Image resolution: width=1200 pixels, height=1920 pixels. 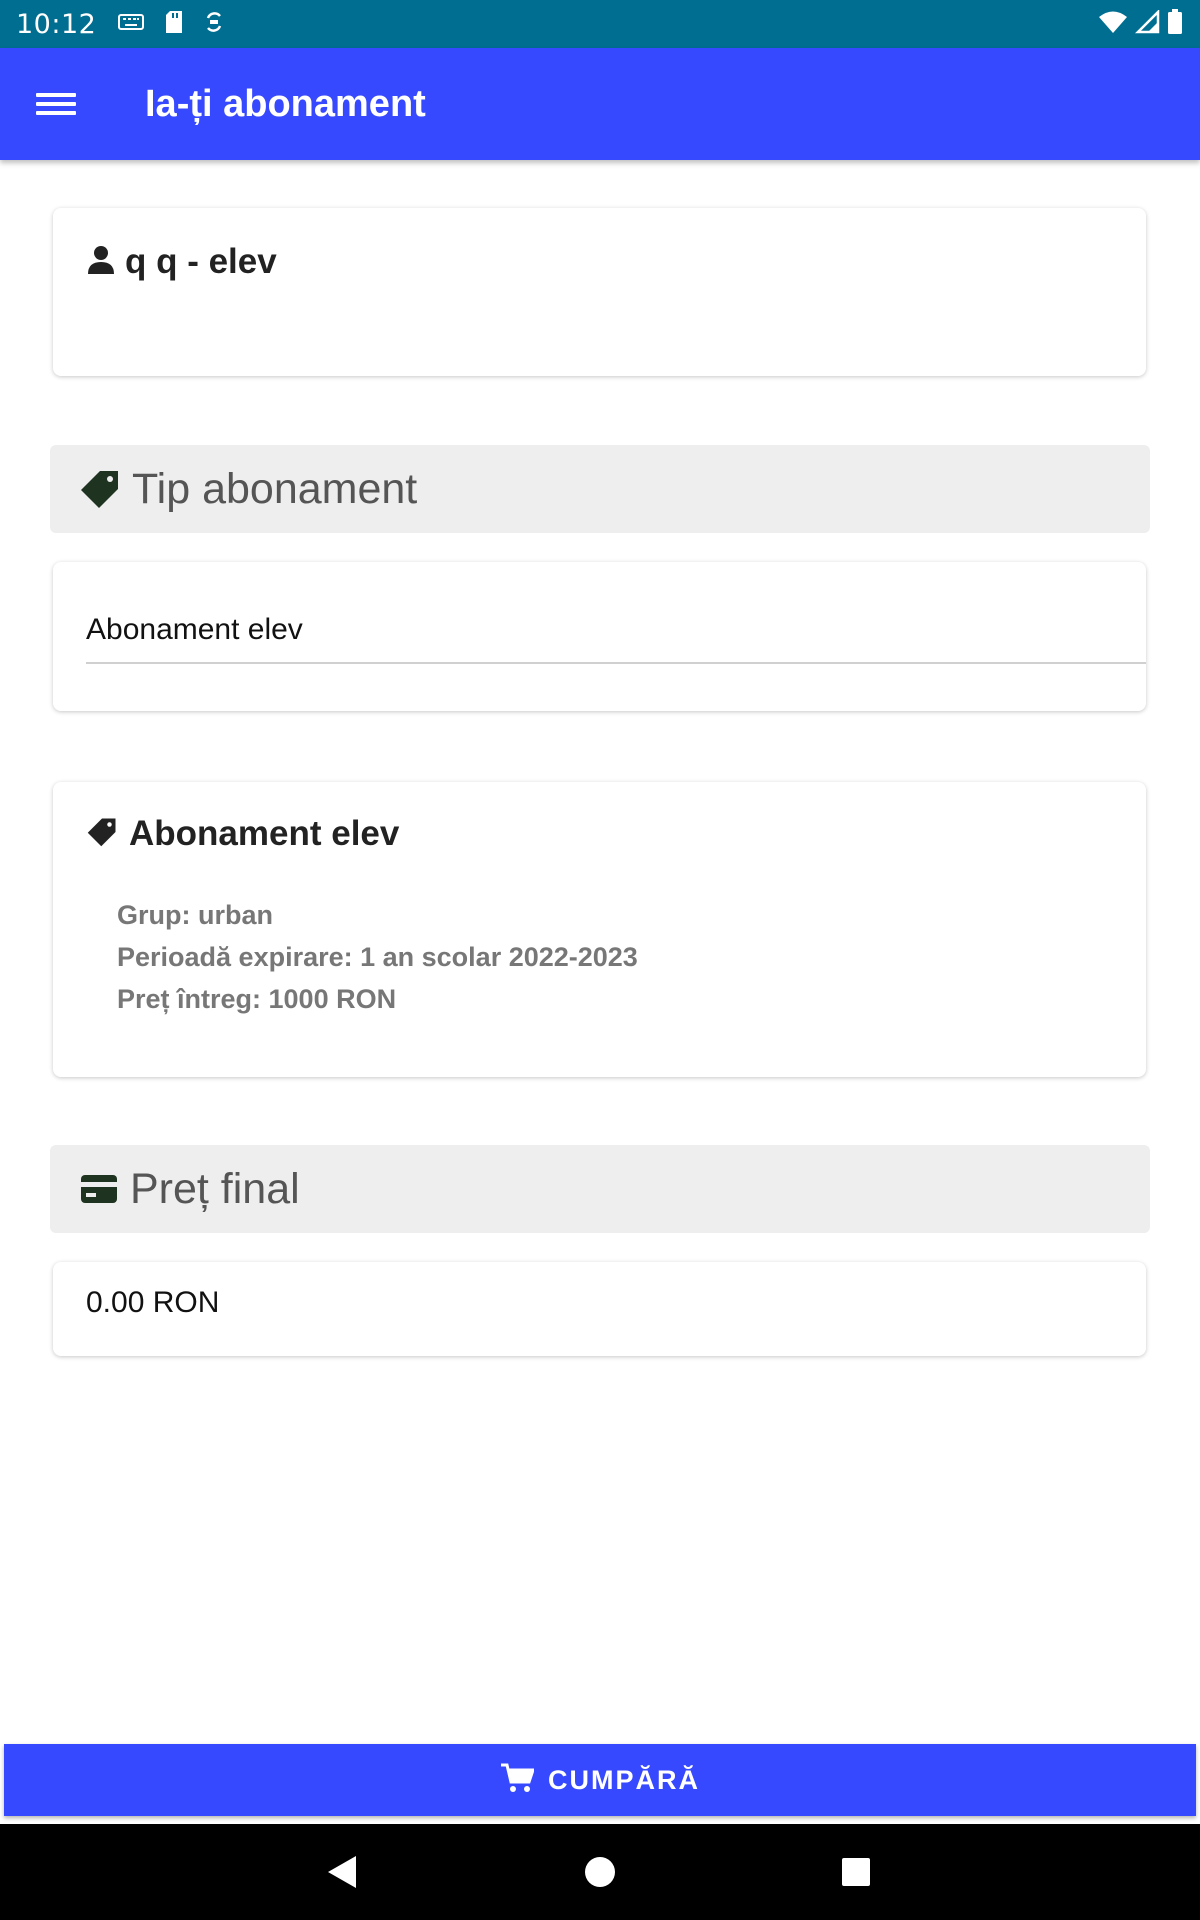 I want to click on final-price-header: Preț final, so click(x=600, y=1189).